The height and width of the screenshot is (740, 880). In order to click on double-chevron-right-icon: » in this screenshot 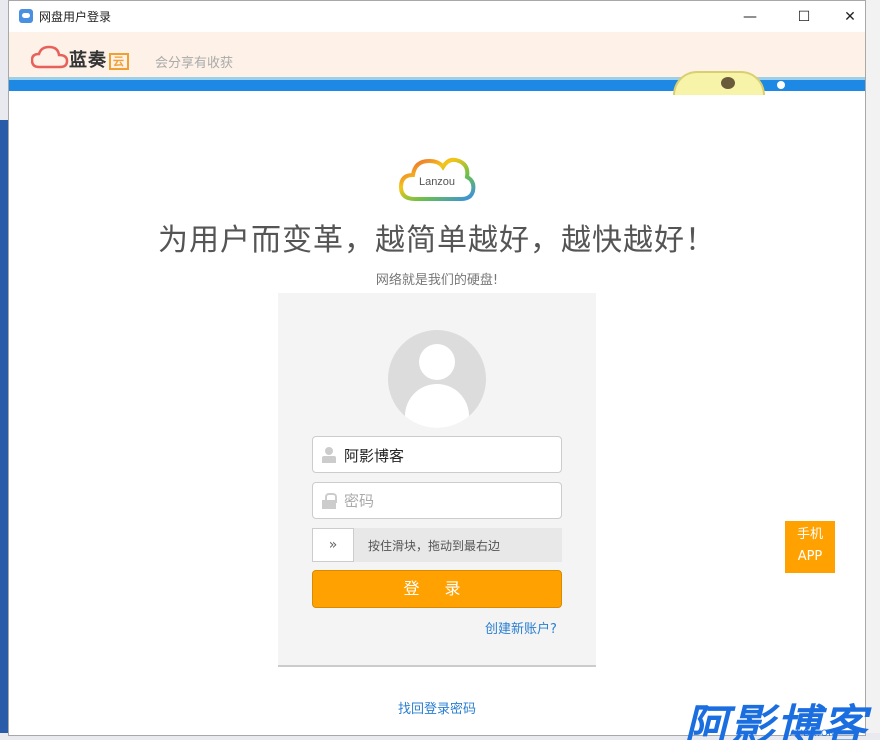, I will do `click(333, 545)`.